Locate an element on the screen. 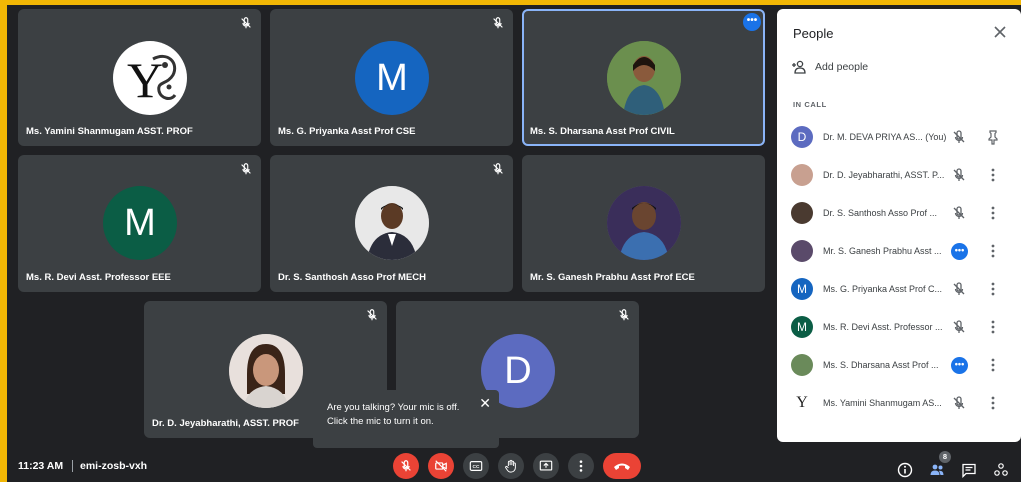  captions-icon: CC is located at coordinates (476, 466).